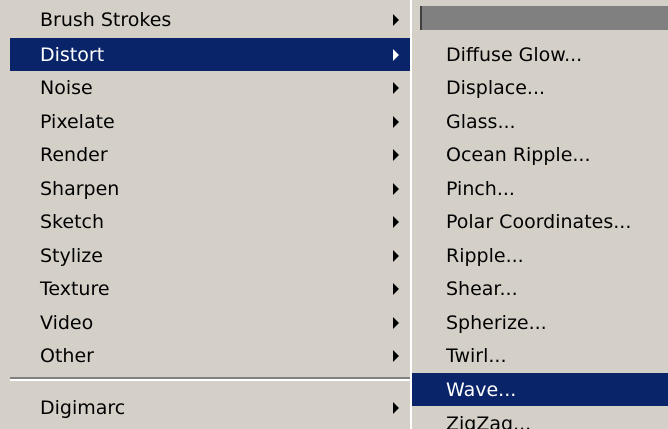  What do you see at coordinates (210, 19) in the screenshot?
I see `menu-item-brush-strokes: Brush Strokes` at bounding box center [210, 19].